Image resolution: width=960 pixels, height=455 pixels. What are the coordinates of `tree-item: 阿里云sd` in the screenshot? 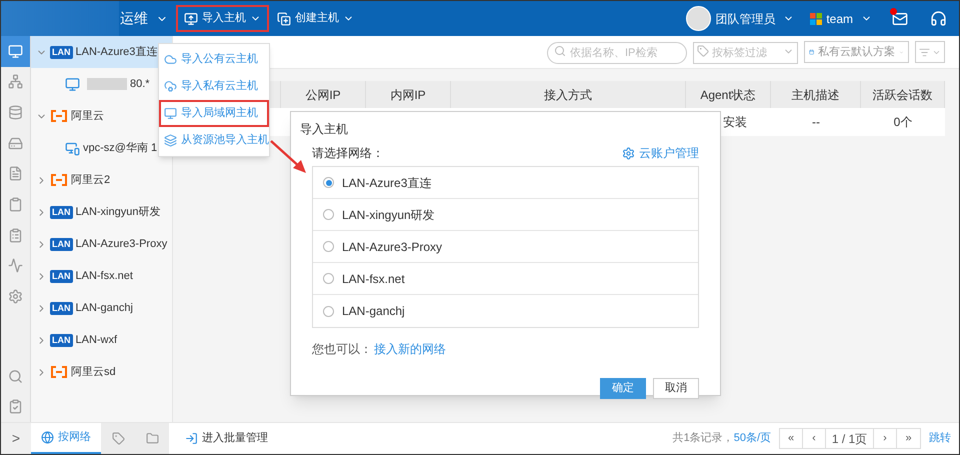 It's located at (101, 372).